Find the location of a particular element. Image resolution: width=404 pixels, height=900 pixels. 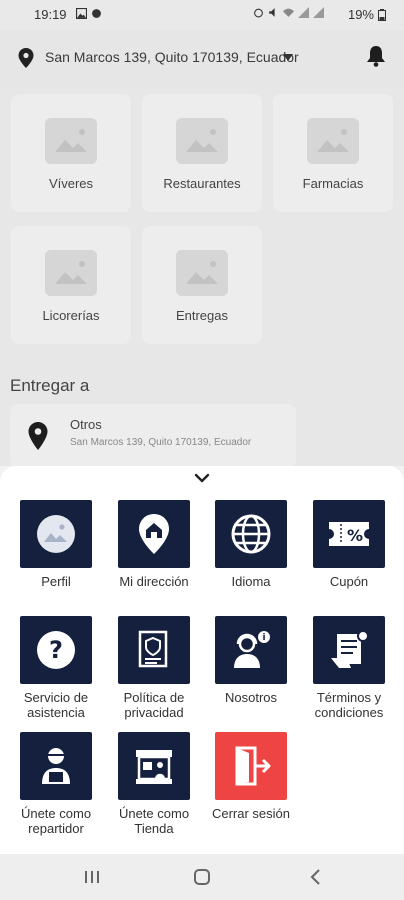

menu-item-servicio-asistencia: ? Servicio de asistencia is located at coordinates (56, 668).